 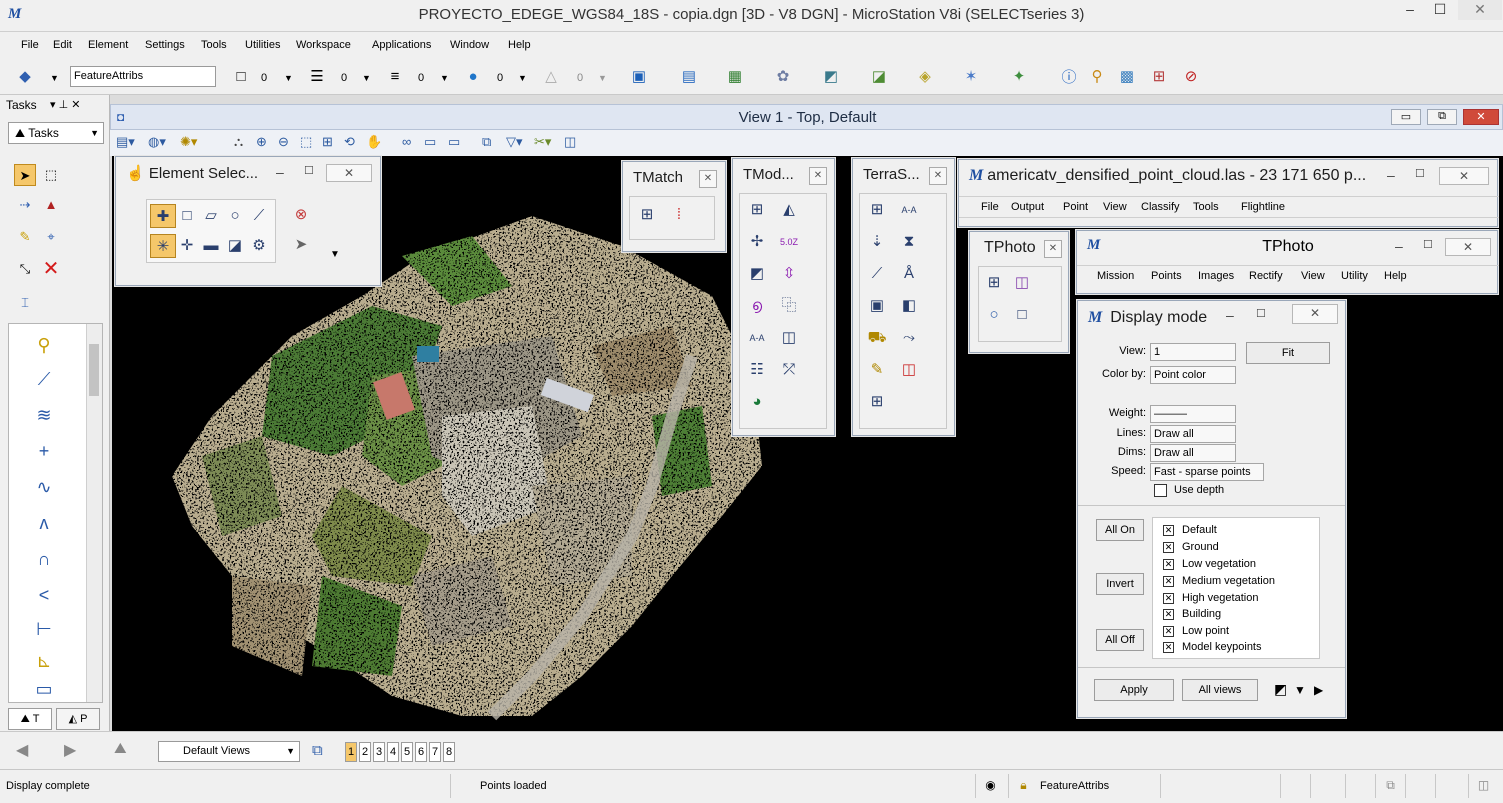 What do you see at coordinates (78, 719) in the screenshot?
I see `tab-photo: ◭ P` at bounding box center [78, 719].